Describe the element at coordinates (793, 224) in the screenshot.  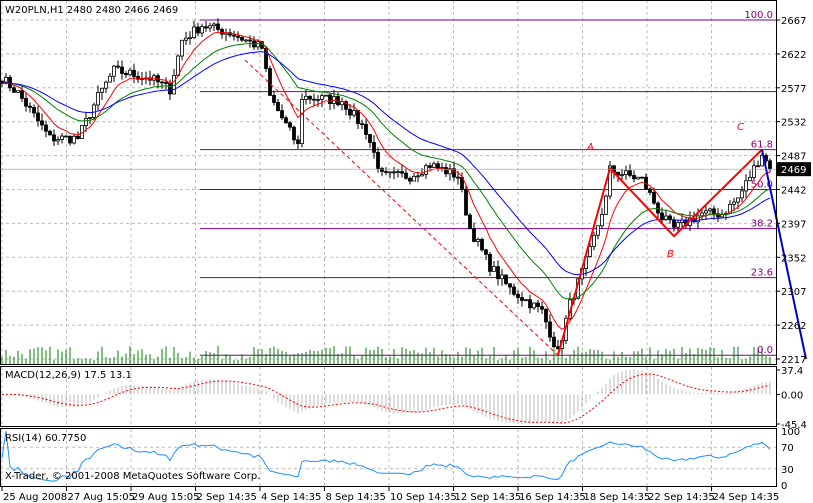
I see `y-tick-label: 2397` at that location.